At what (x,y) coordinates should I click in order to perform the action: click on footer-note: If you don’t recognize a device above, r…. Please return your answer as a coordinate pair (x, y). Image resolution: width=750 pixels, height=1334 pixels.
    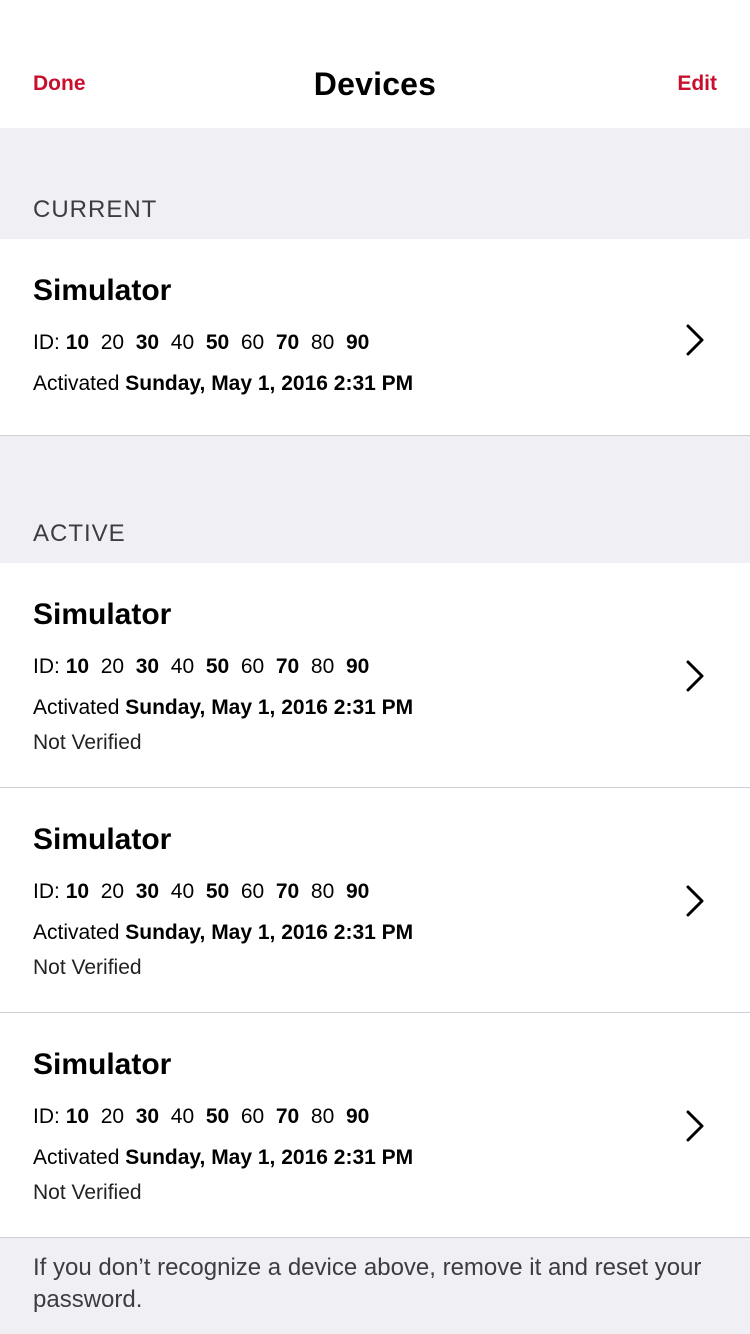
    Looking at the image, I should click on (367, 1283).